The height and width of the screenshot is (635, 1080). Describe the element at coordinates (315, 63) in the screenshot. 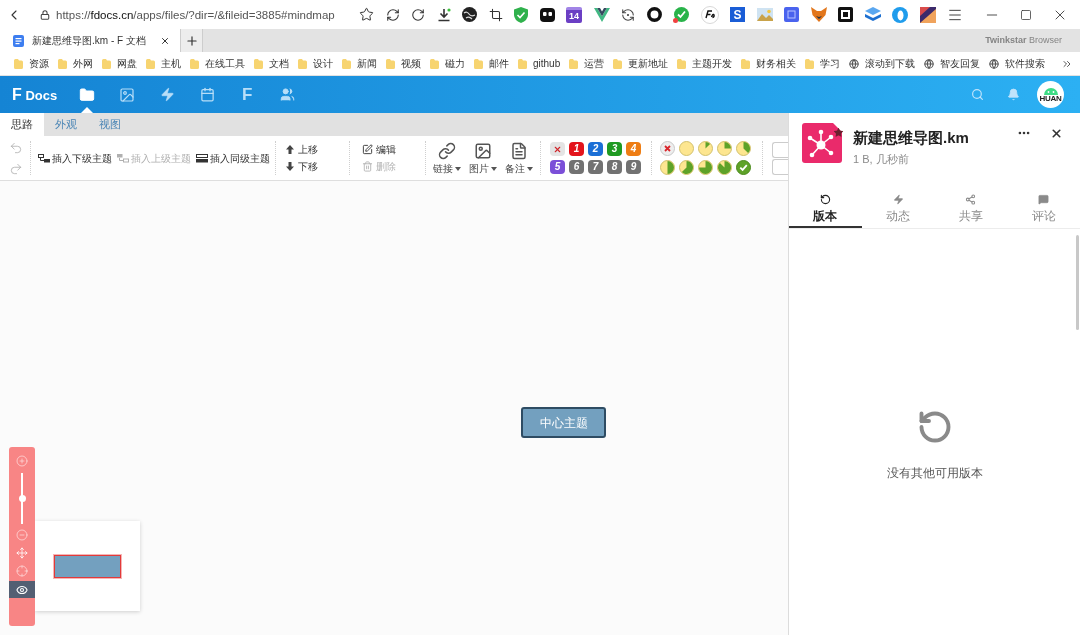

I see `bookmark-item: 设计` at that location.